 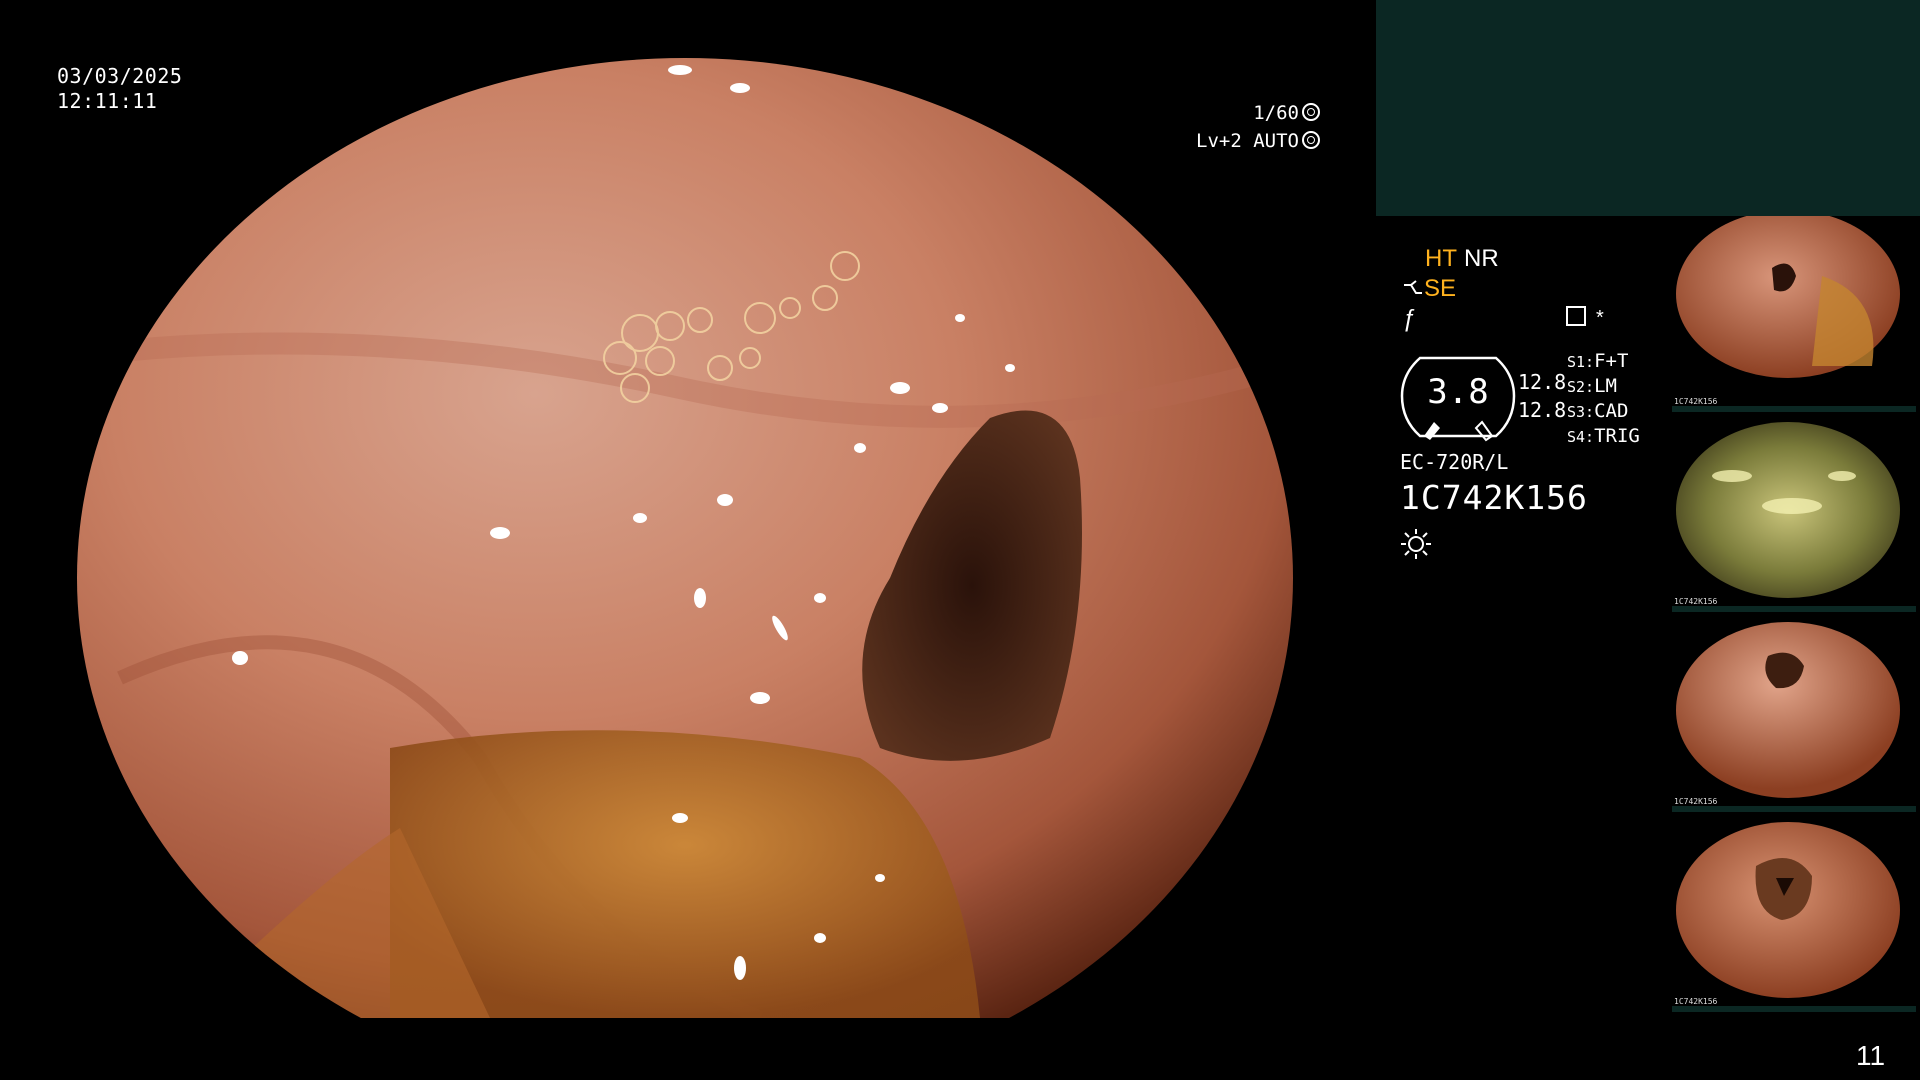 What do you see at coordinates (1276, 113) in the screenshot?
I see `shutter-speed: 1/60` at bounding box center [1276, 113].